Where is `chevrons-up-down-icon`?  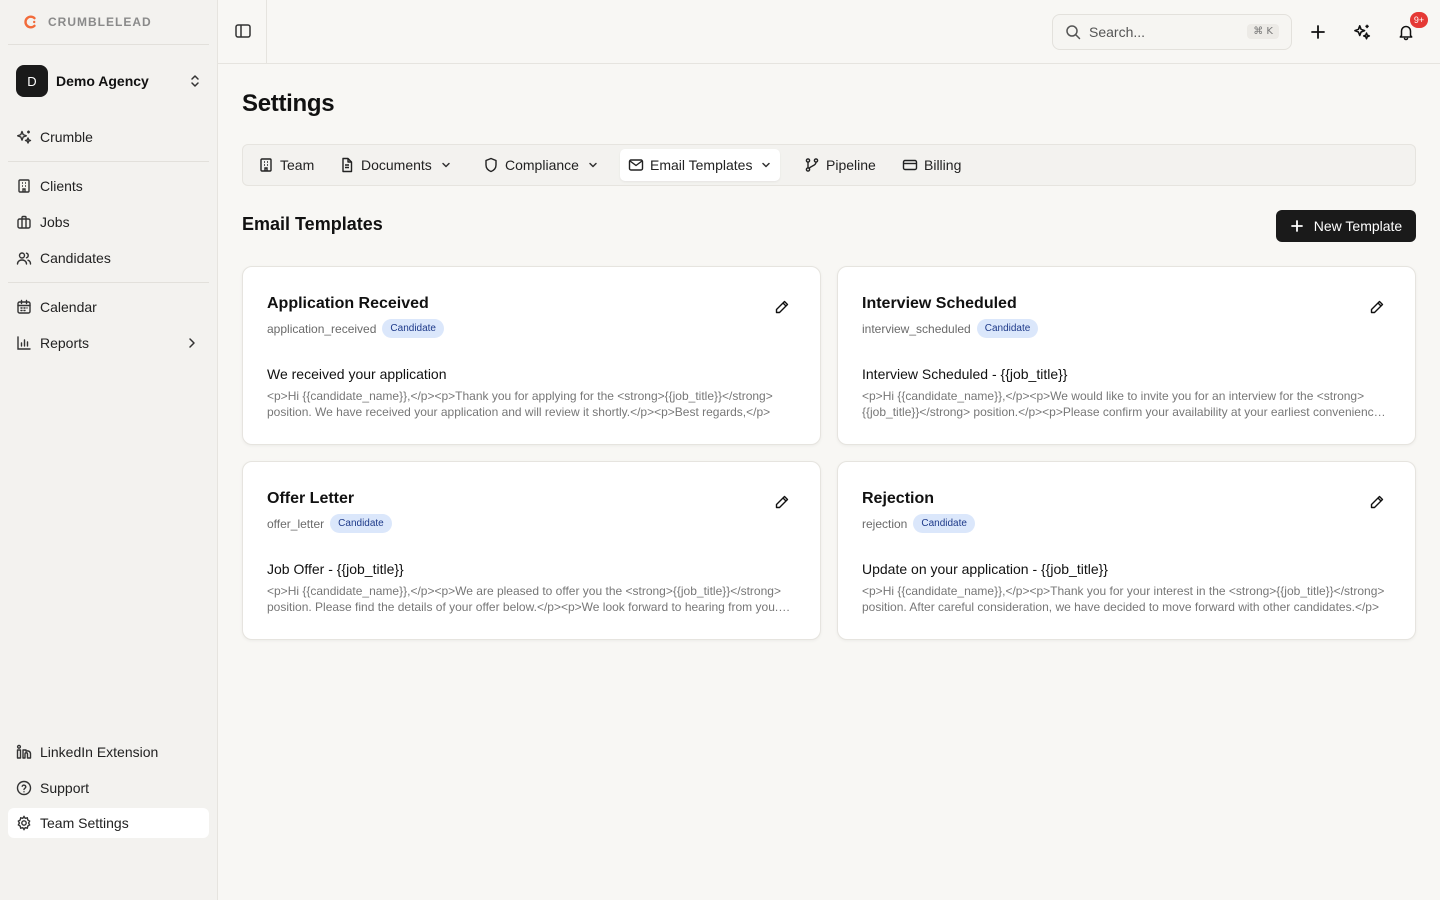 chevrons-up-down-icon is located at coordinates (195, 81).